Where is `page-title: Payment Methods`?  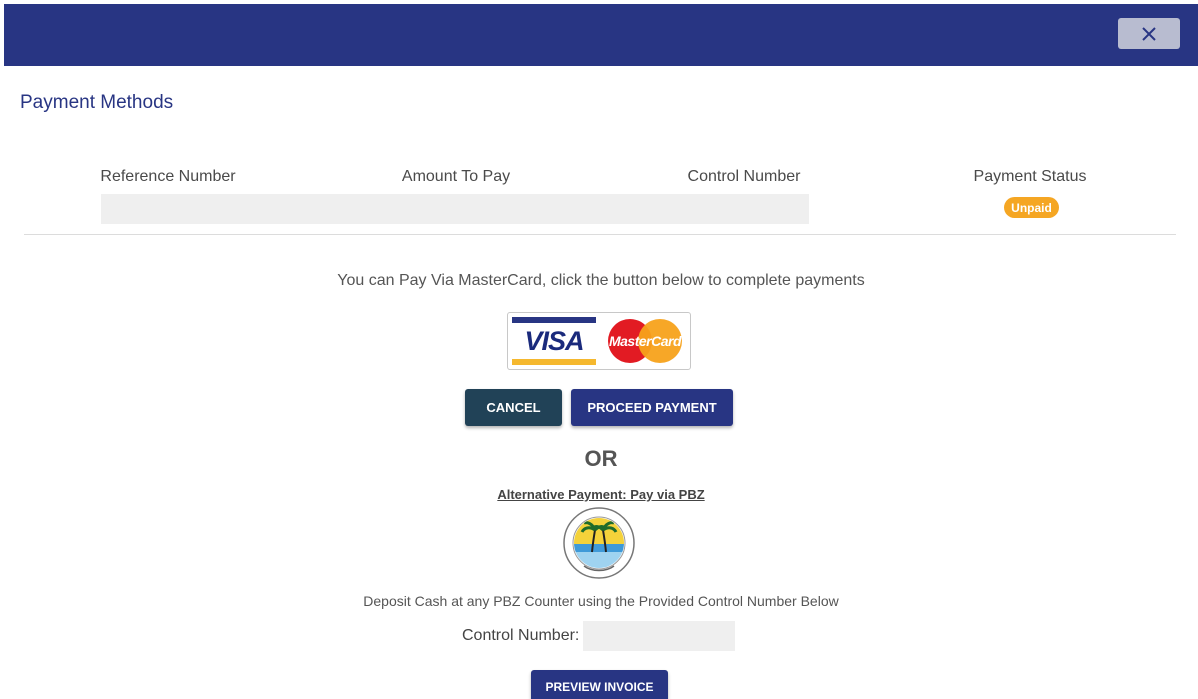 page-title: Payment Methods is located at coordinates (97, 102).